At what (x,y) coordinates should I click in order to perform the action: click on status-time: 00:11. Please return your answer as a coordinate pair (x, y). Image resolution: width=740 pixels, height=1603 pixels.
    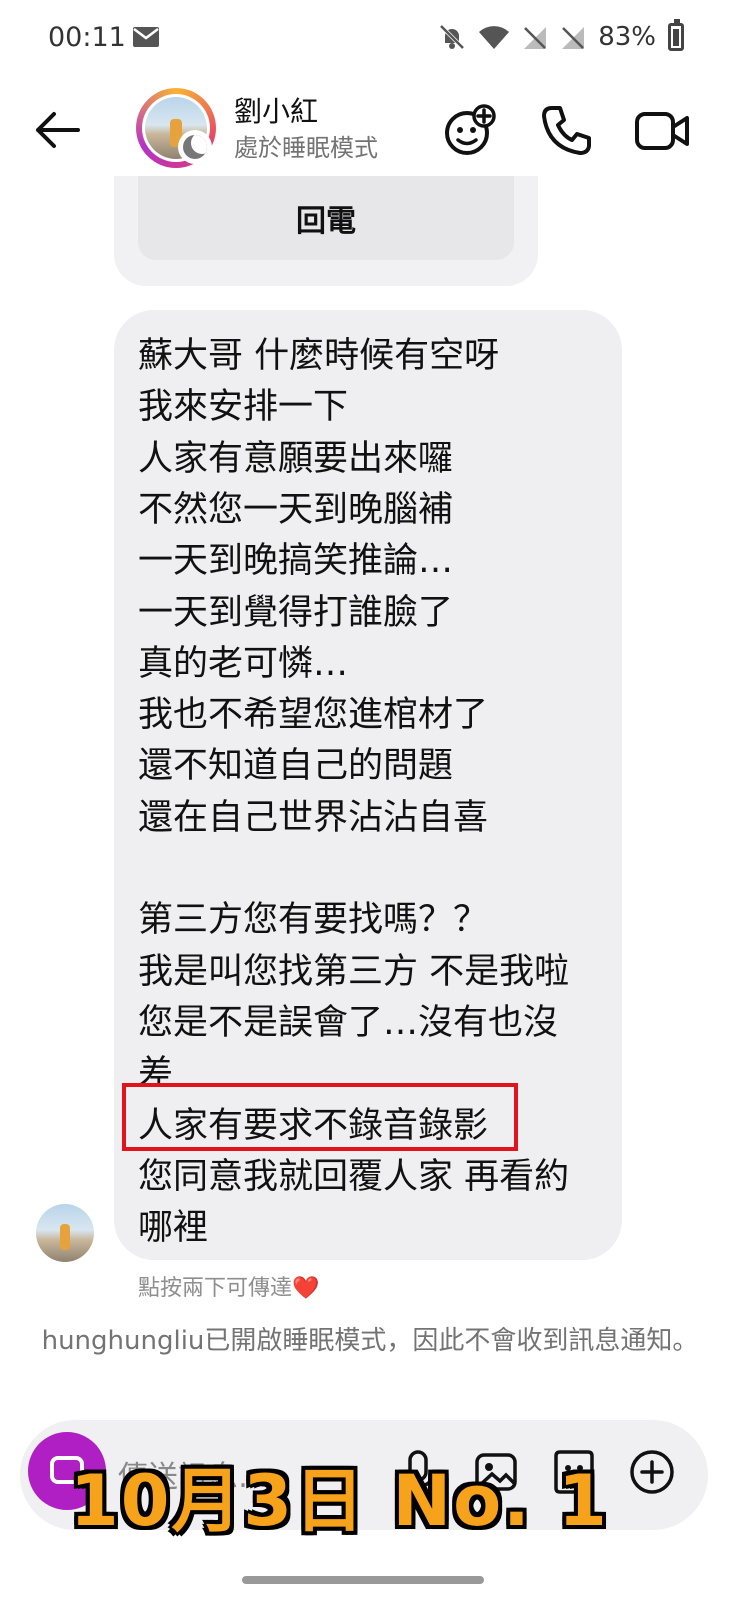
    Looking at the image, I should click on (87, 37).